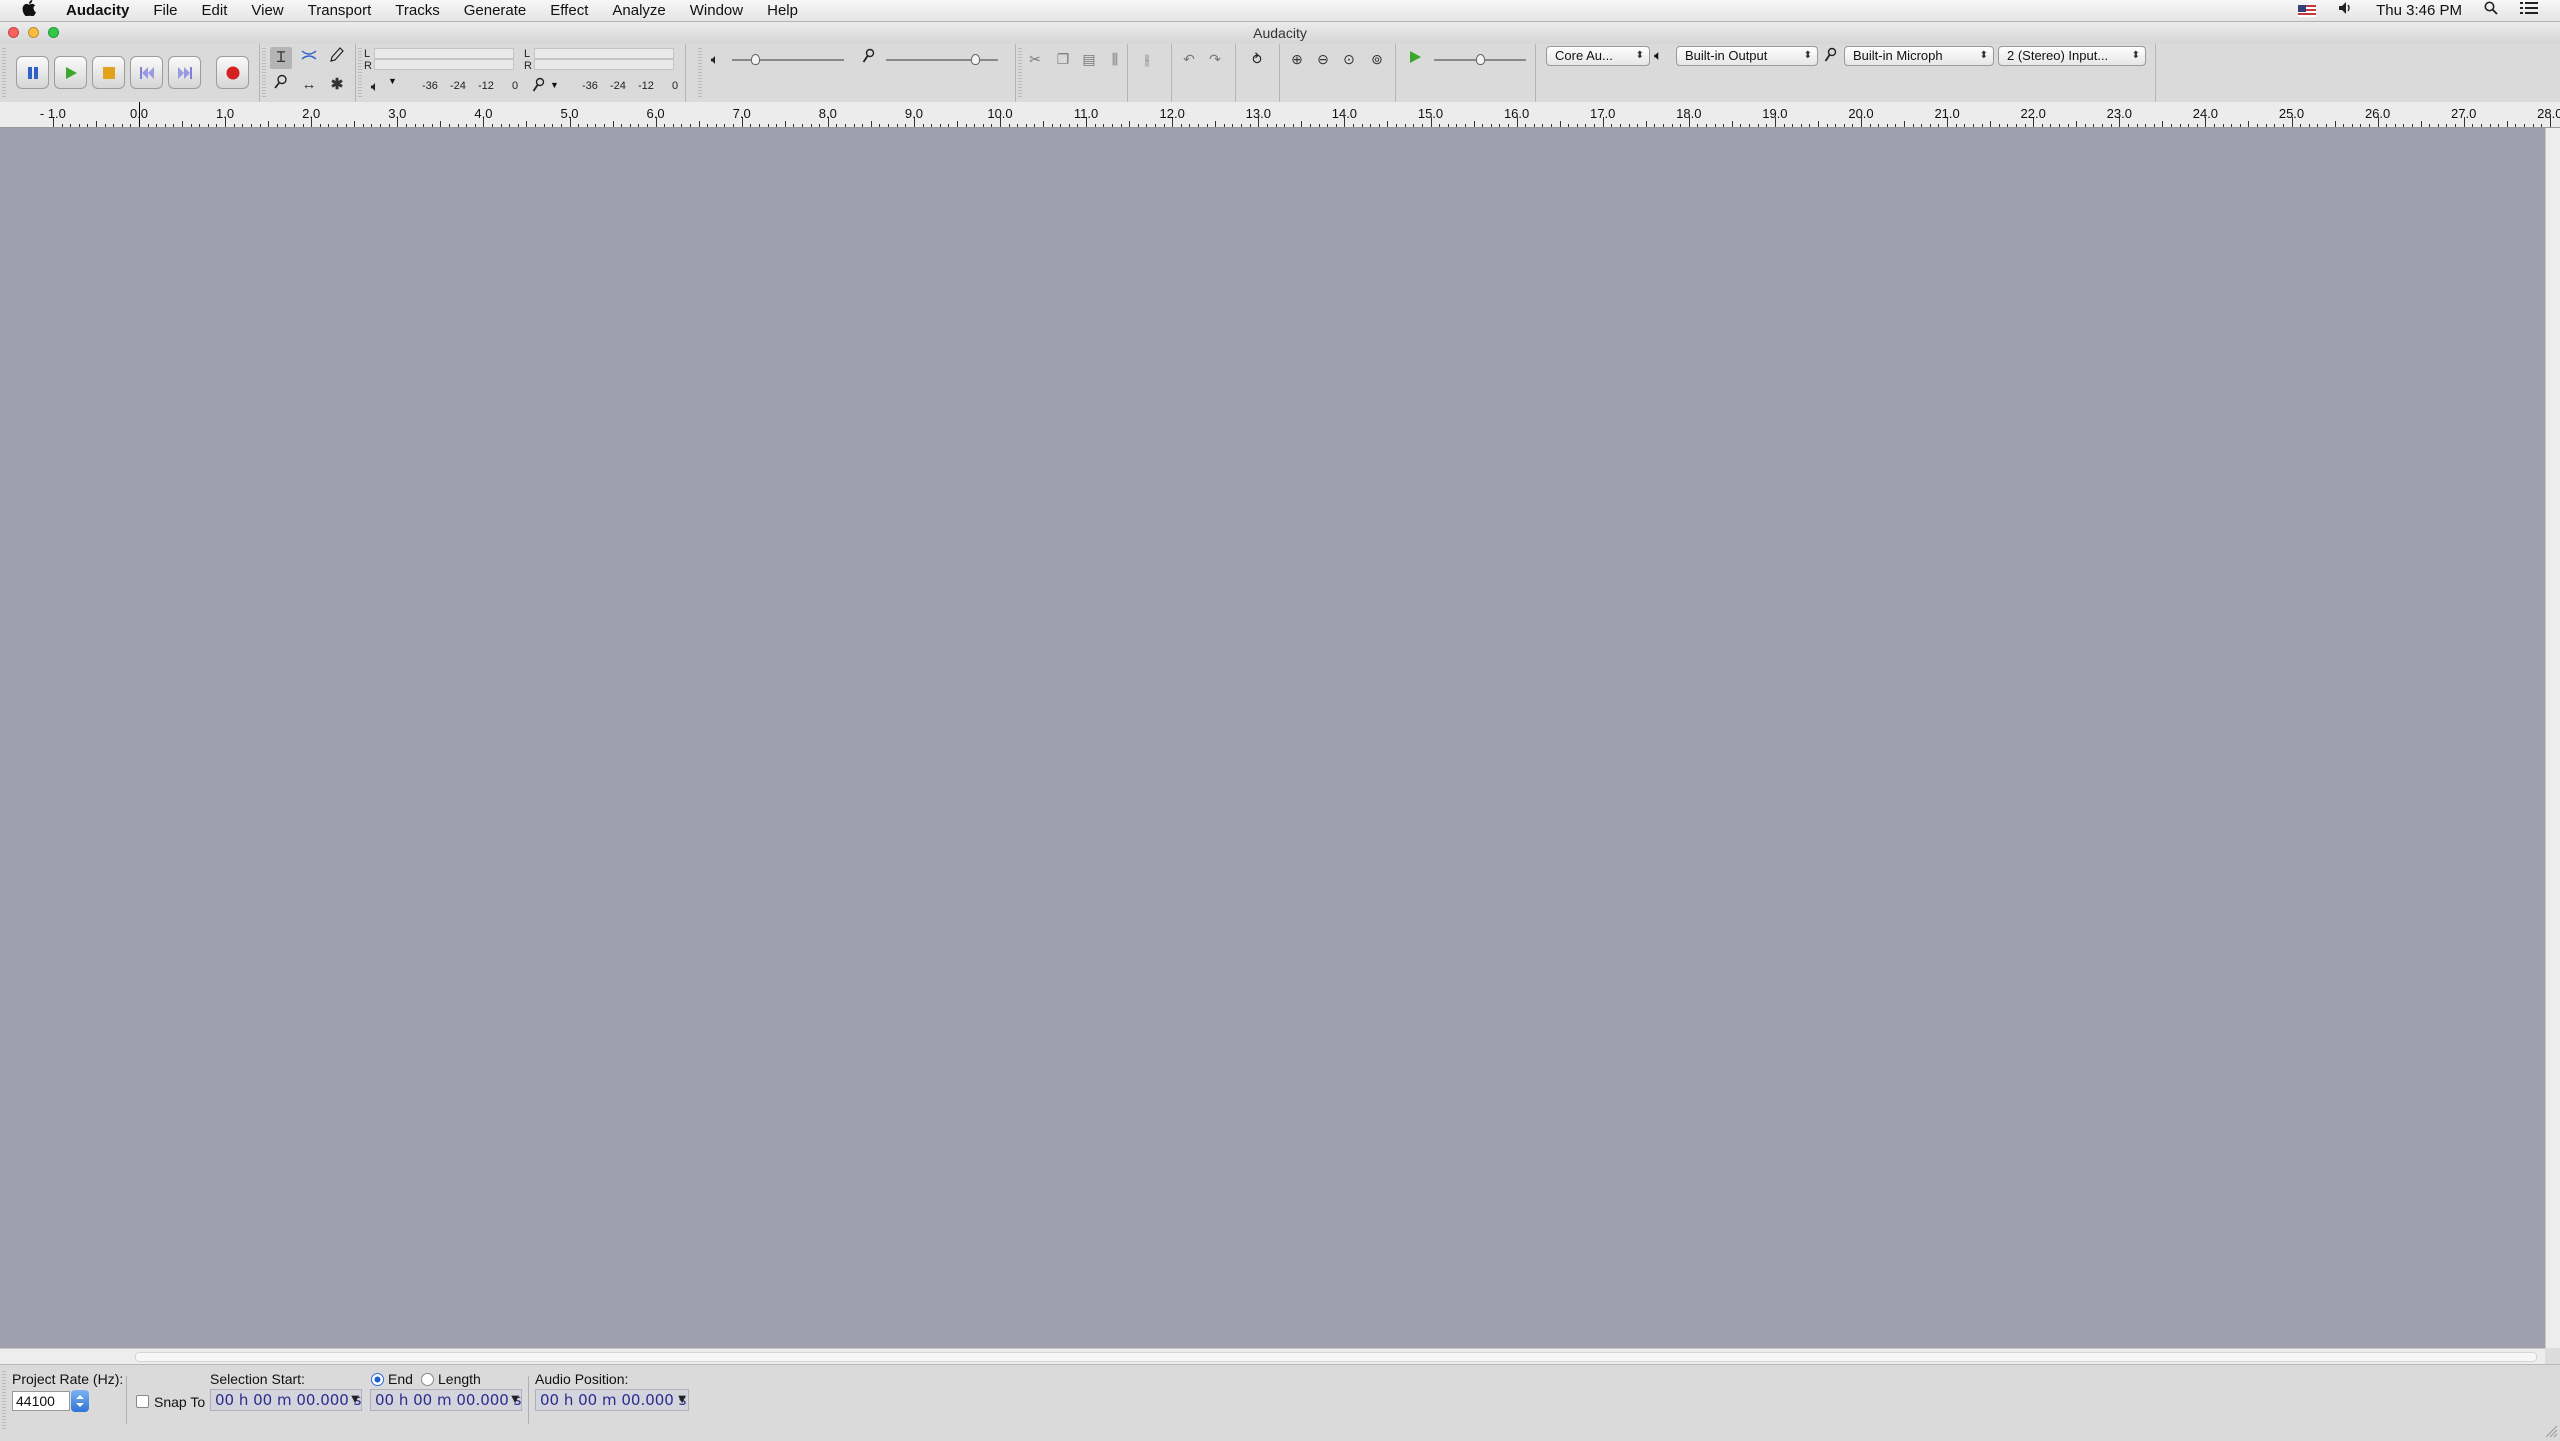 This screenshot has height=1441, width=2560. I want to click on zoom-window-button, so click(53, 32).